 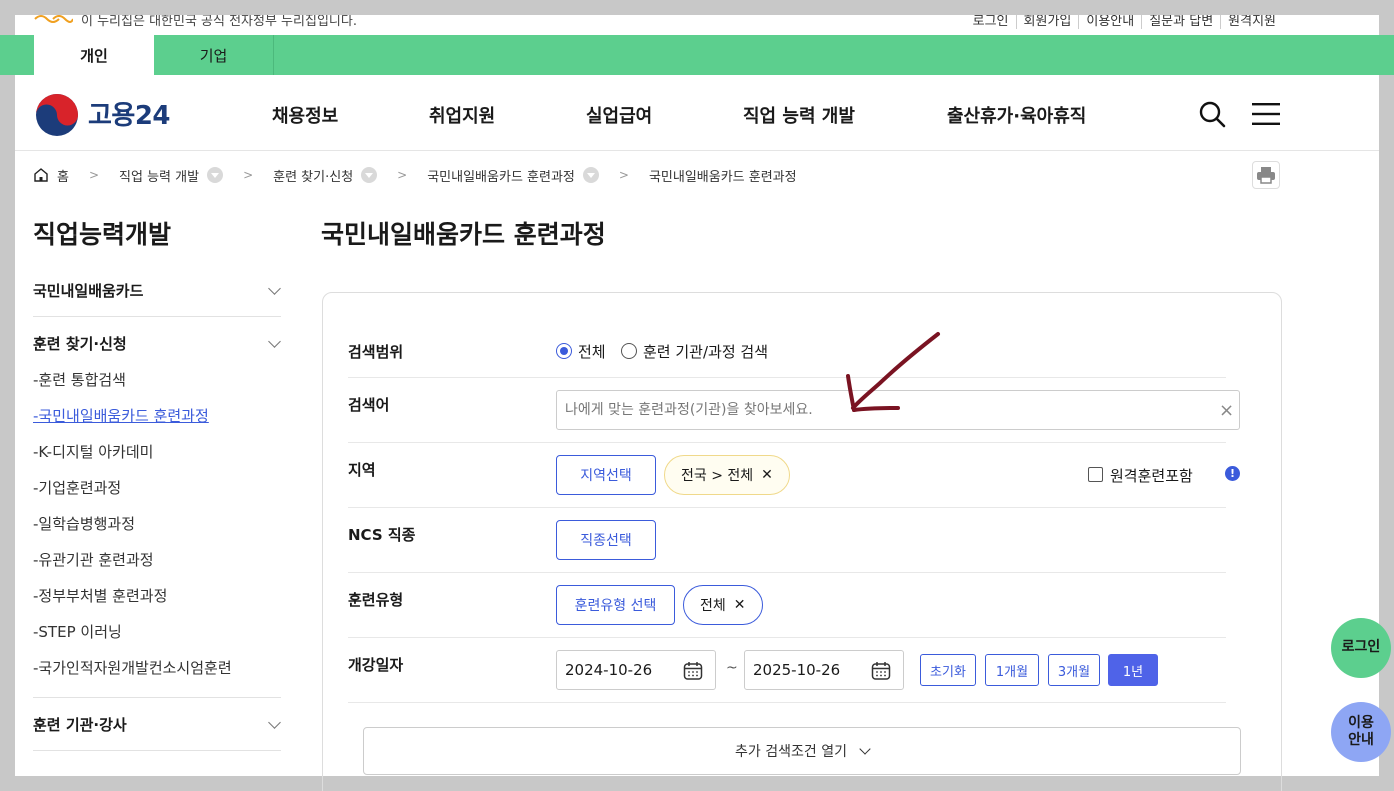 I want to click on period-3-month-button: 3개월, so click(x=1074, y=670).